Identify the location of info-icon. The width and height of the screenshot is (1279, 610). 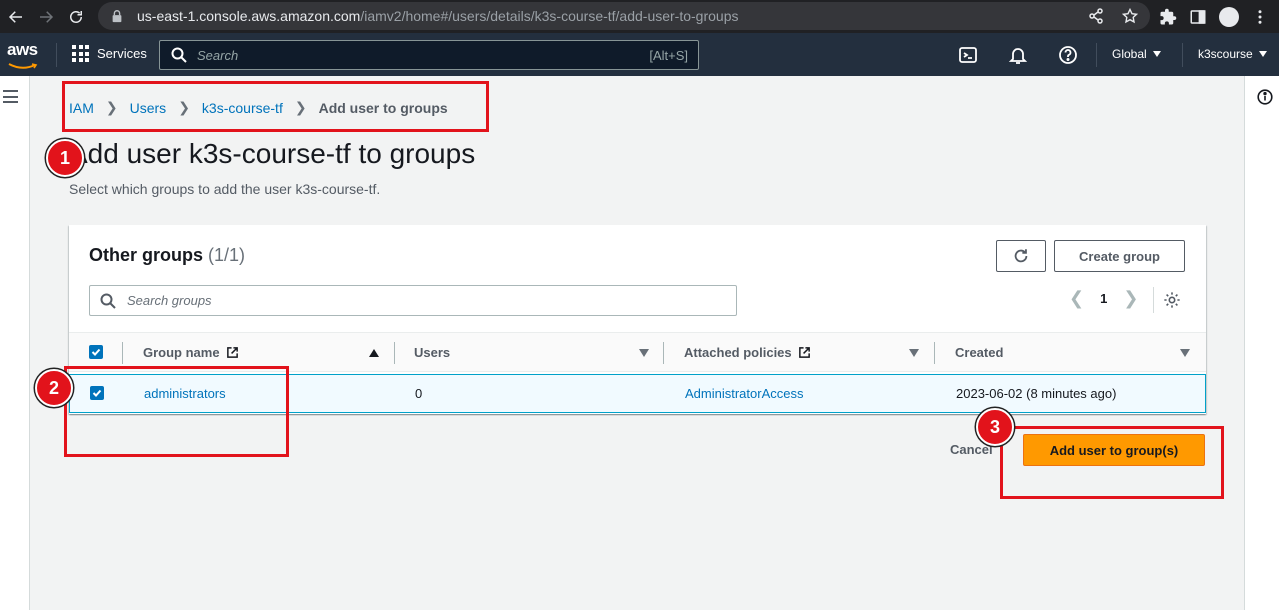
(1265, 97).